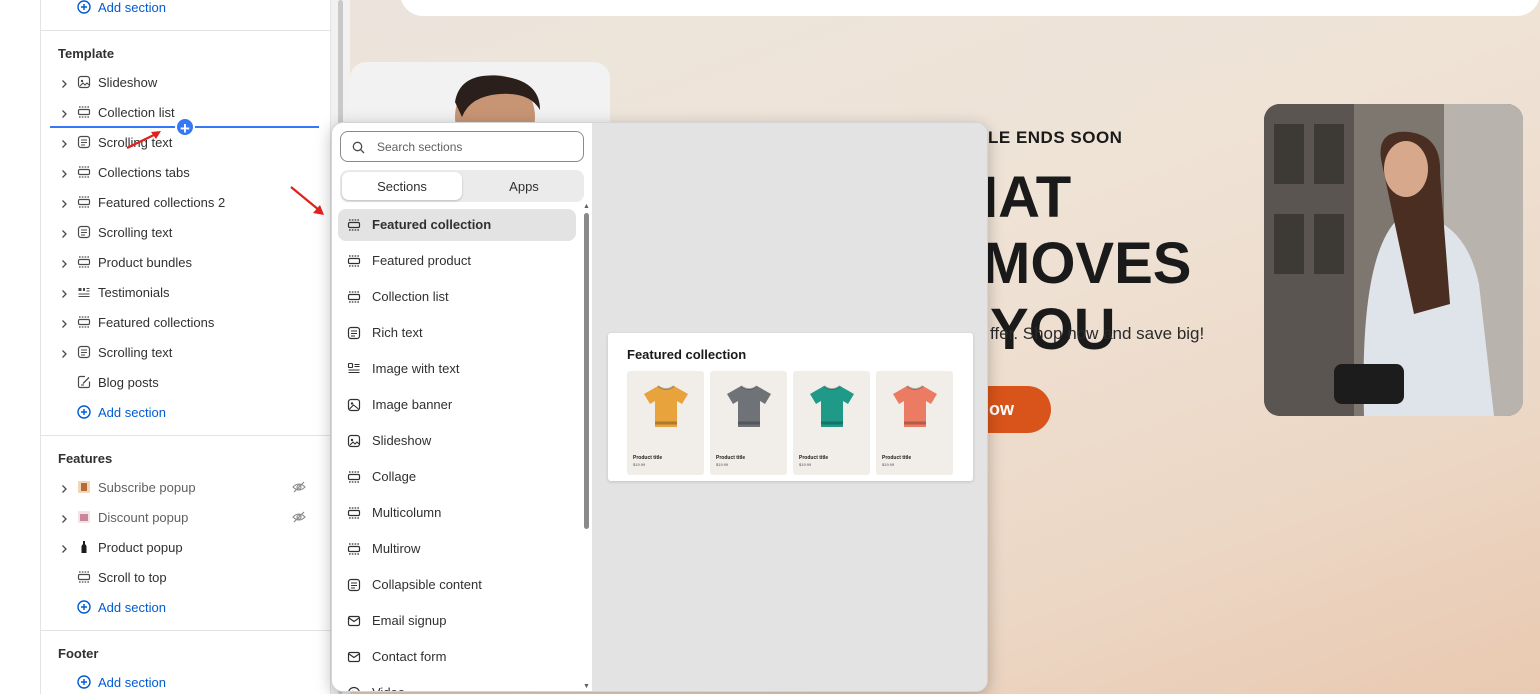  I want to click on add-section-footer: Add section, so click(181, 680).